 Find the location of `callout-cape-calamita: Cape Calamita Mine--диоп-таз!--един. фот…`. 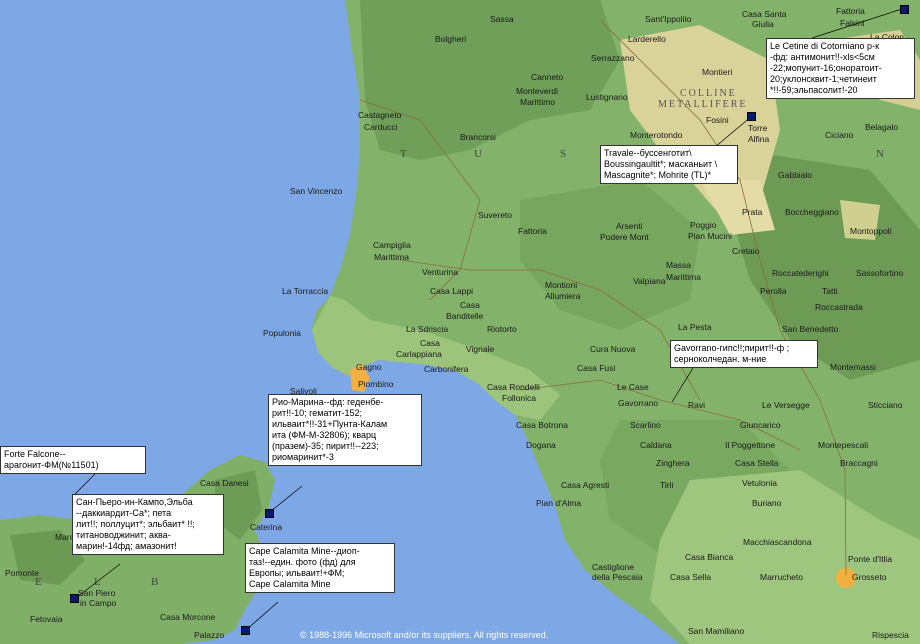

callout-cape-calamita: Cape Calamita Mine--диоп-таз!--един. фот… is located at coordinates (320, 568).